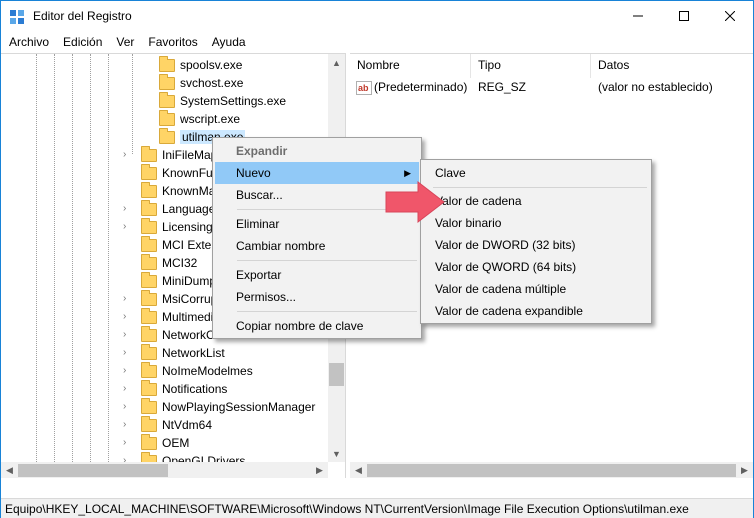 The height and width of the screenshot is (518, 754). I want to click on tree-item: wscript.exe, so click(199, 118).